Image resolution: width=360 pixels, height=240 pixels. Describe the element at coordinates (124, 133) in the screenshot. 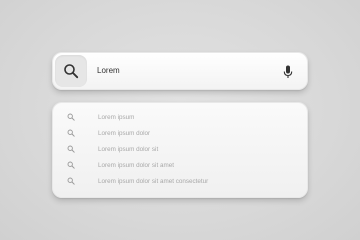

I see `suggestion-label: Lorem ipsum dolor` at that location.